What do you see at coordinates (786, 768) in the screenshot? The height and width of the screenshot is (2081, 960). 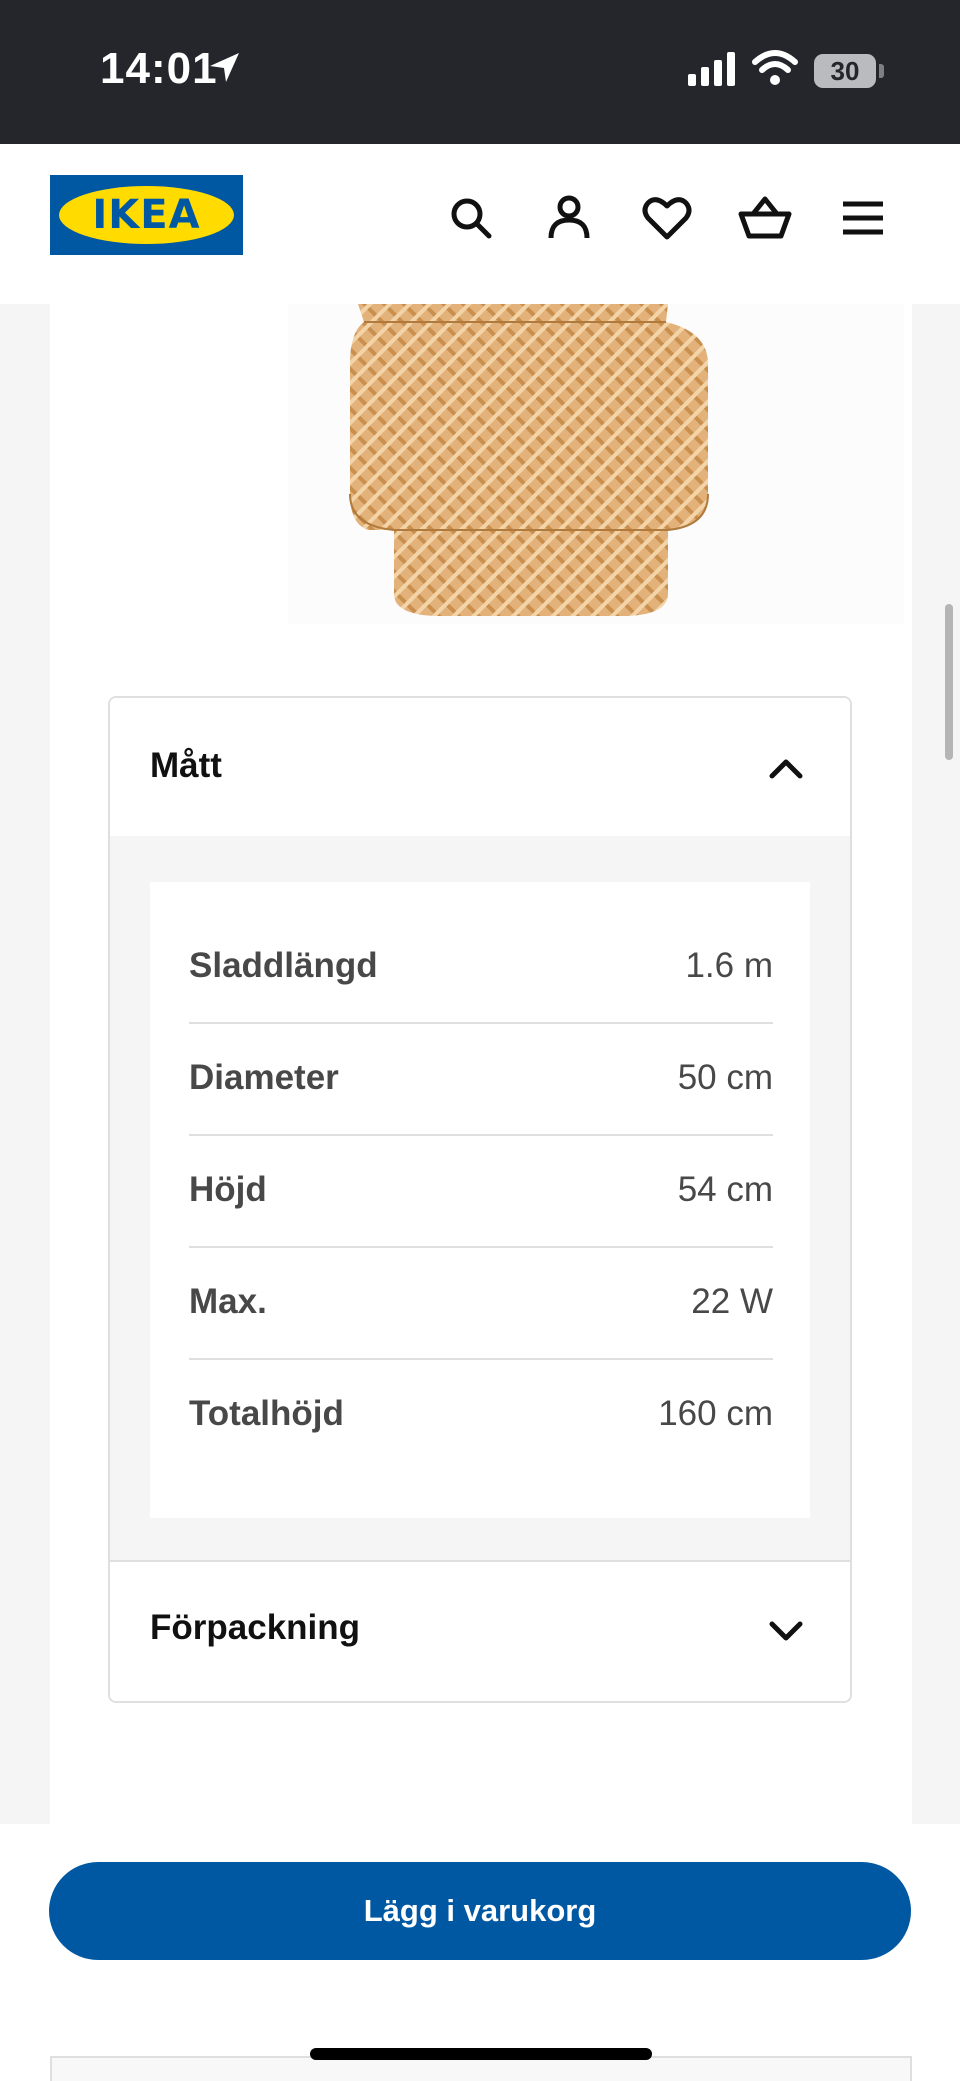 I see `chevron-up-icon` at bounding box center [786, 768].